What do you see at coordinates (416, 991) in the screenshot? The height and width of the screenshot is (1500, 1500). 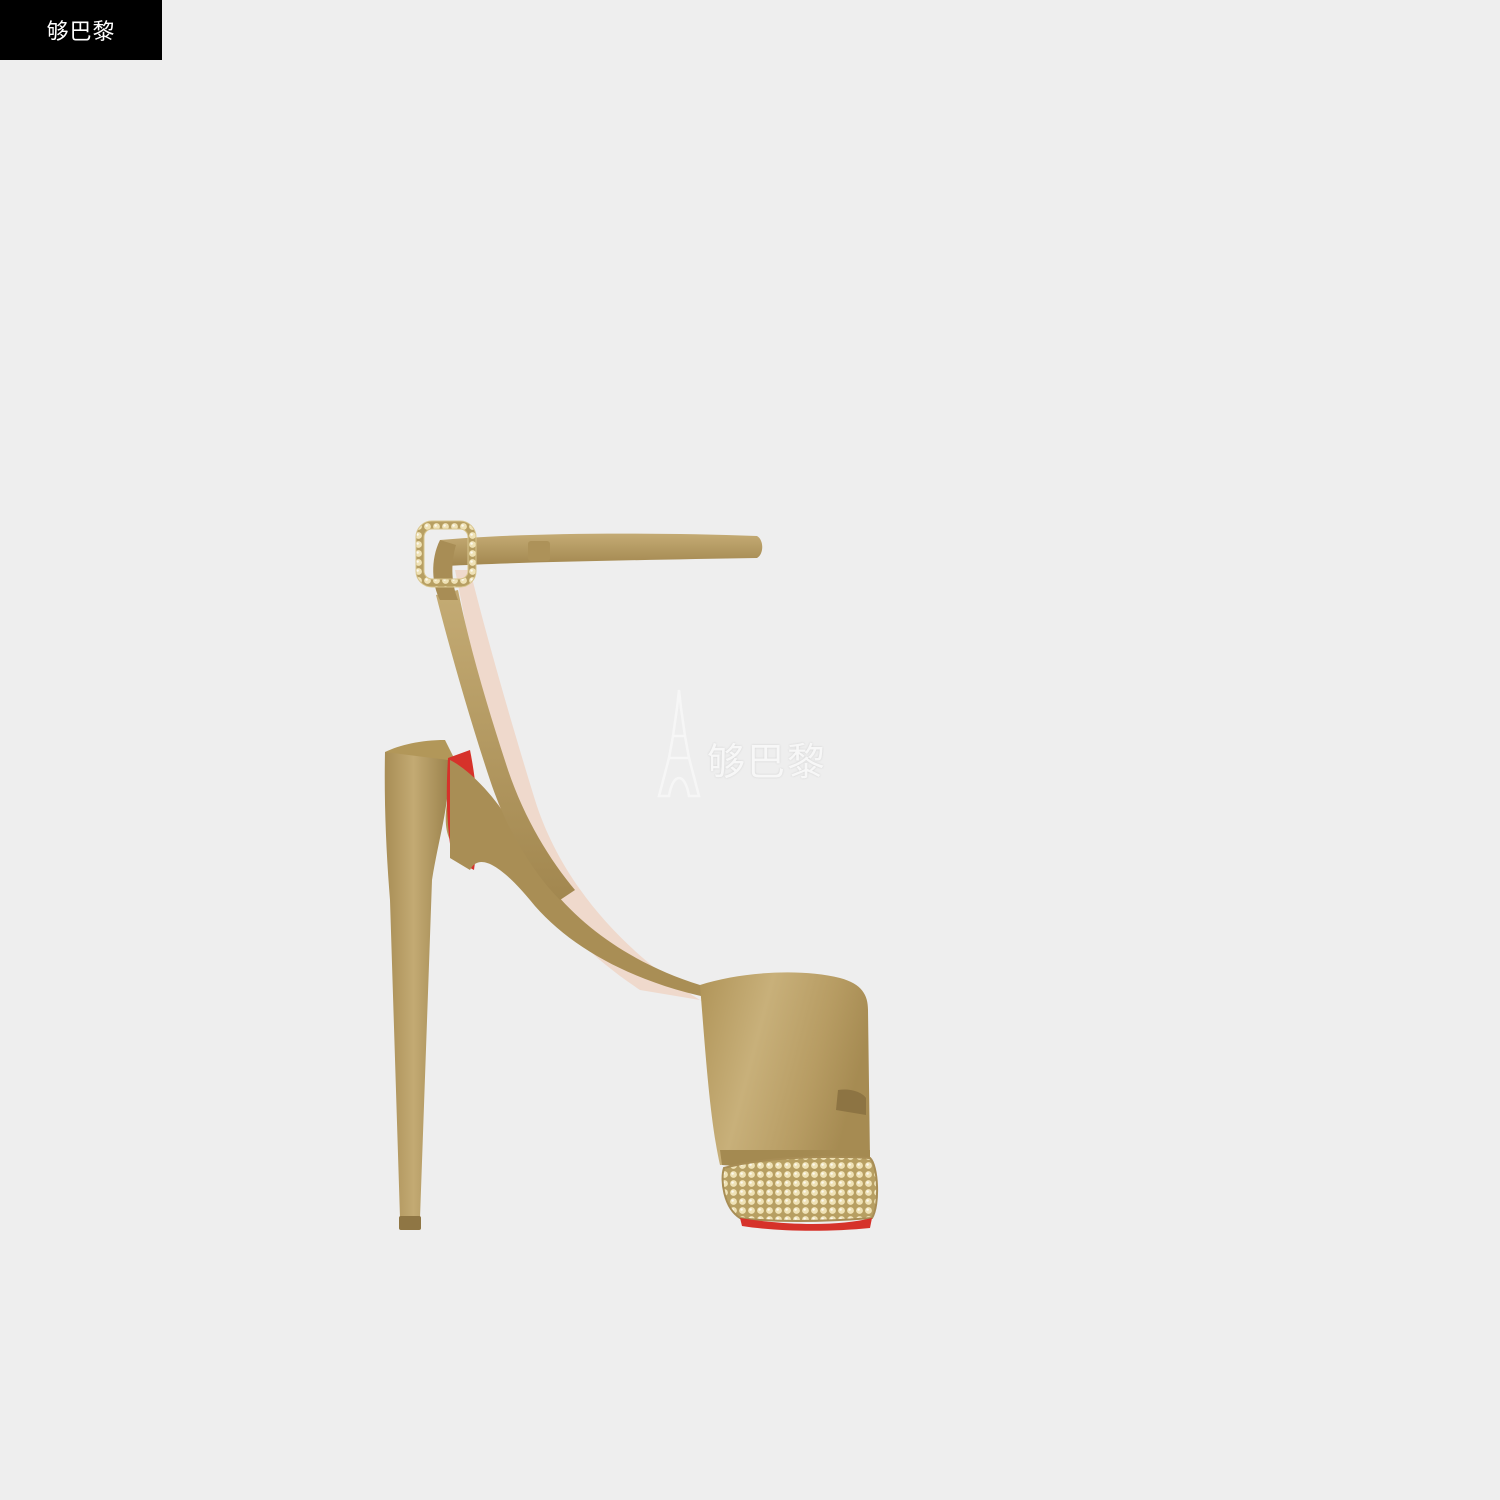 I see `heel` at bounding box center [416, 991].